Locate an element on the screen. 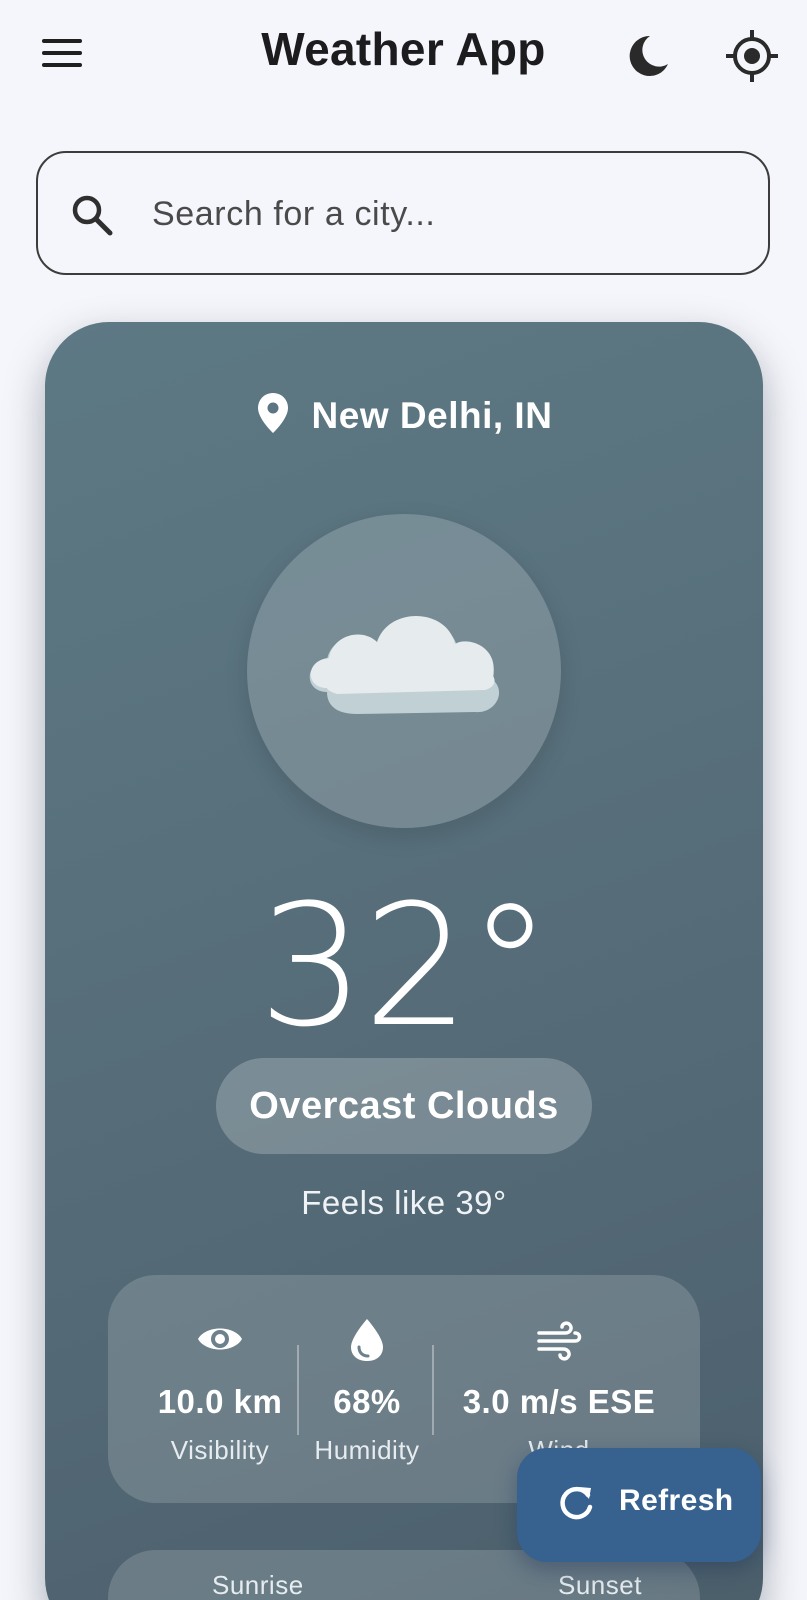  search-input is located at coordinates (442, 214).